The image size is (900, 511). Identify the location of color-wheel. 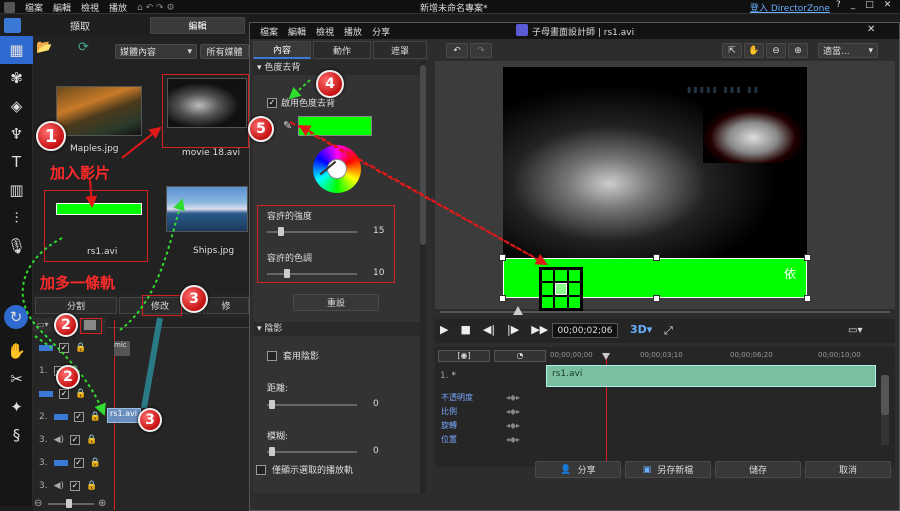
(337, 169).